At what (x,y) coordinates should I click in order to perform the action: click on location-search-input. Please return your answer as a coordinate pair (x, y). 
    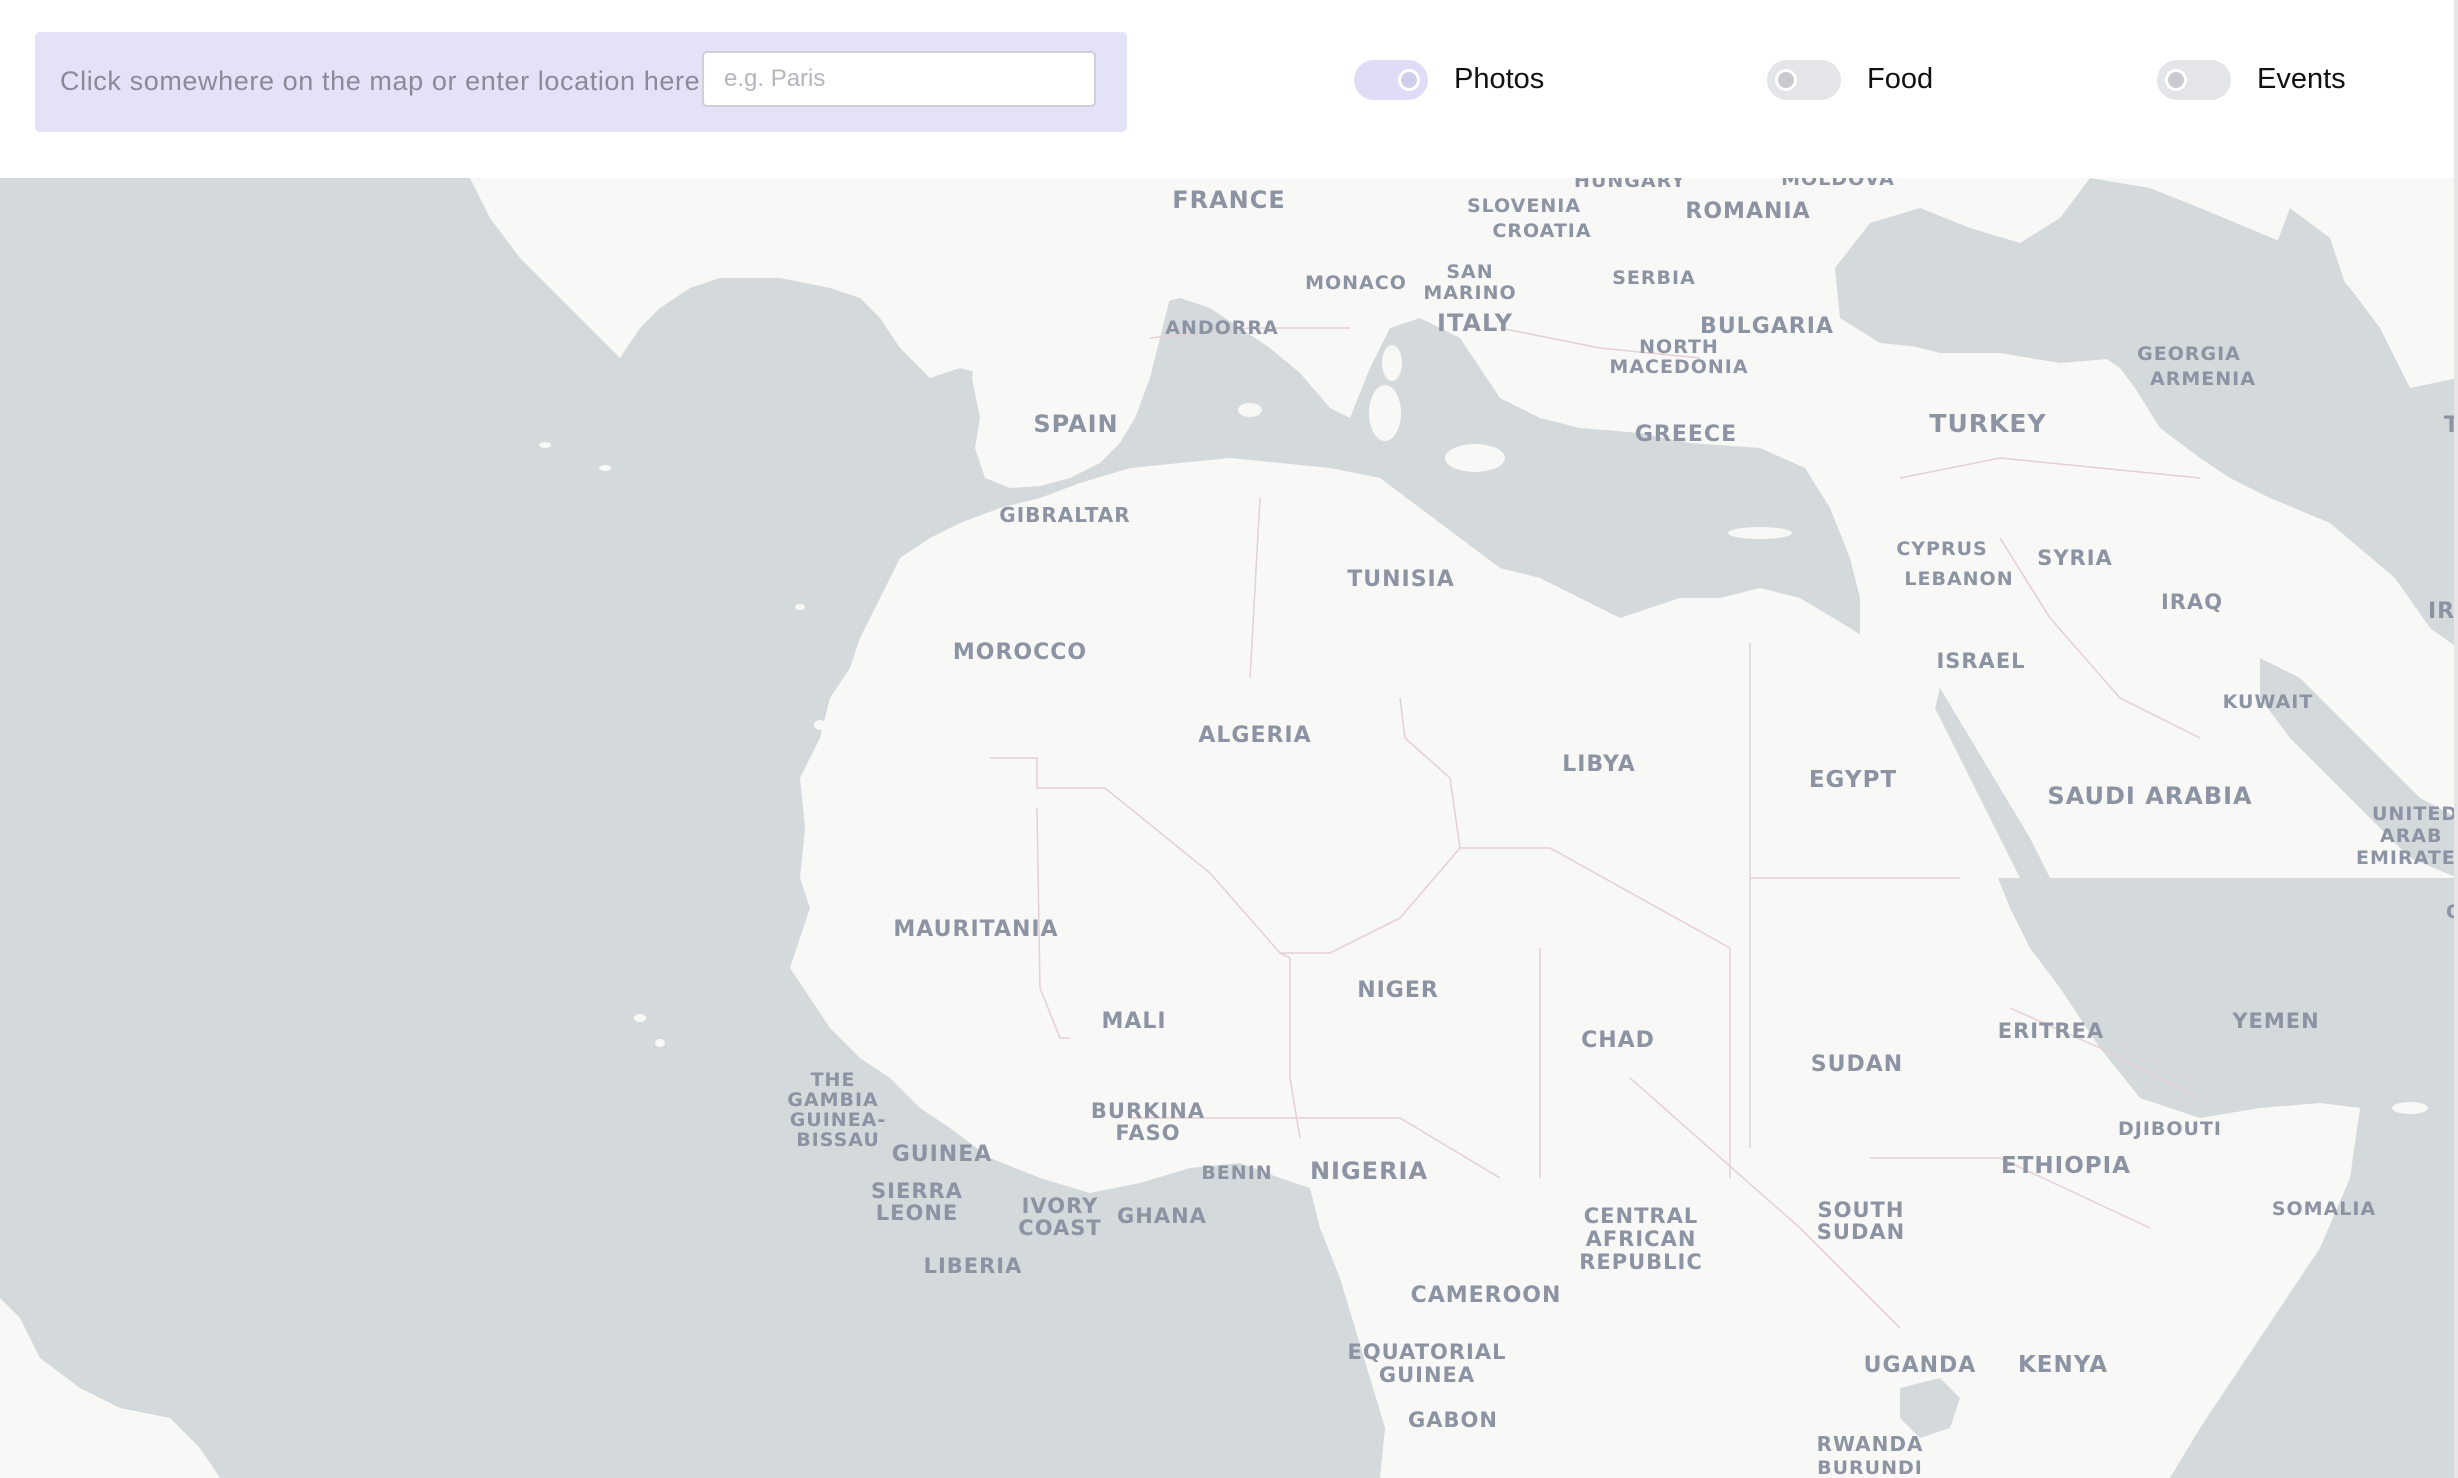
    Looking at the image, I should click on (899, 79).